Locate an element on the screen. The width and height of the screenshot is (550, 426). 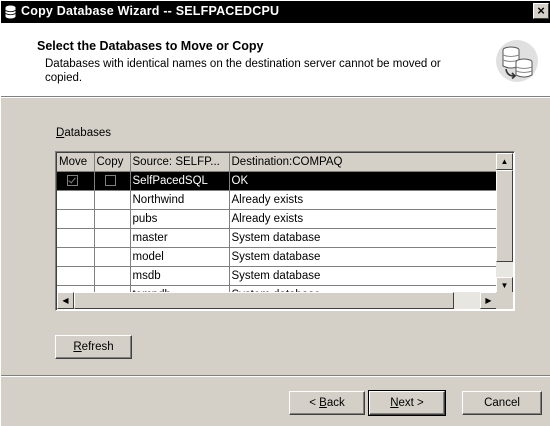
cancel-button: Cancel is located at coordinates (502, 403).